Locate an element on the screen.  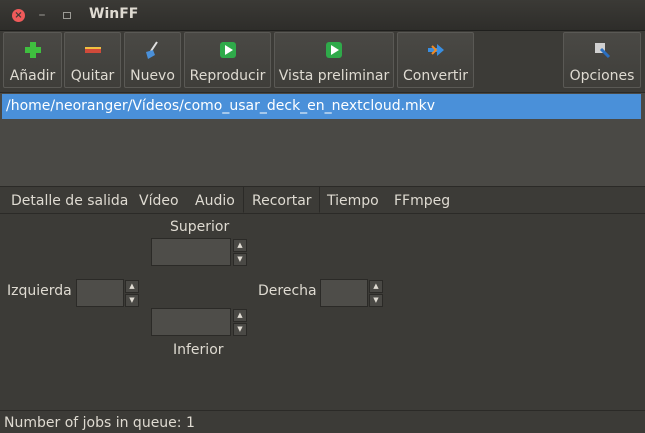
convert-arrows-icon is located at coordinates (435, 50).